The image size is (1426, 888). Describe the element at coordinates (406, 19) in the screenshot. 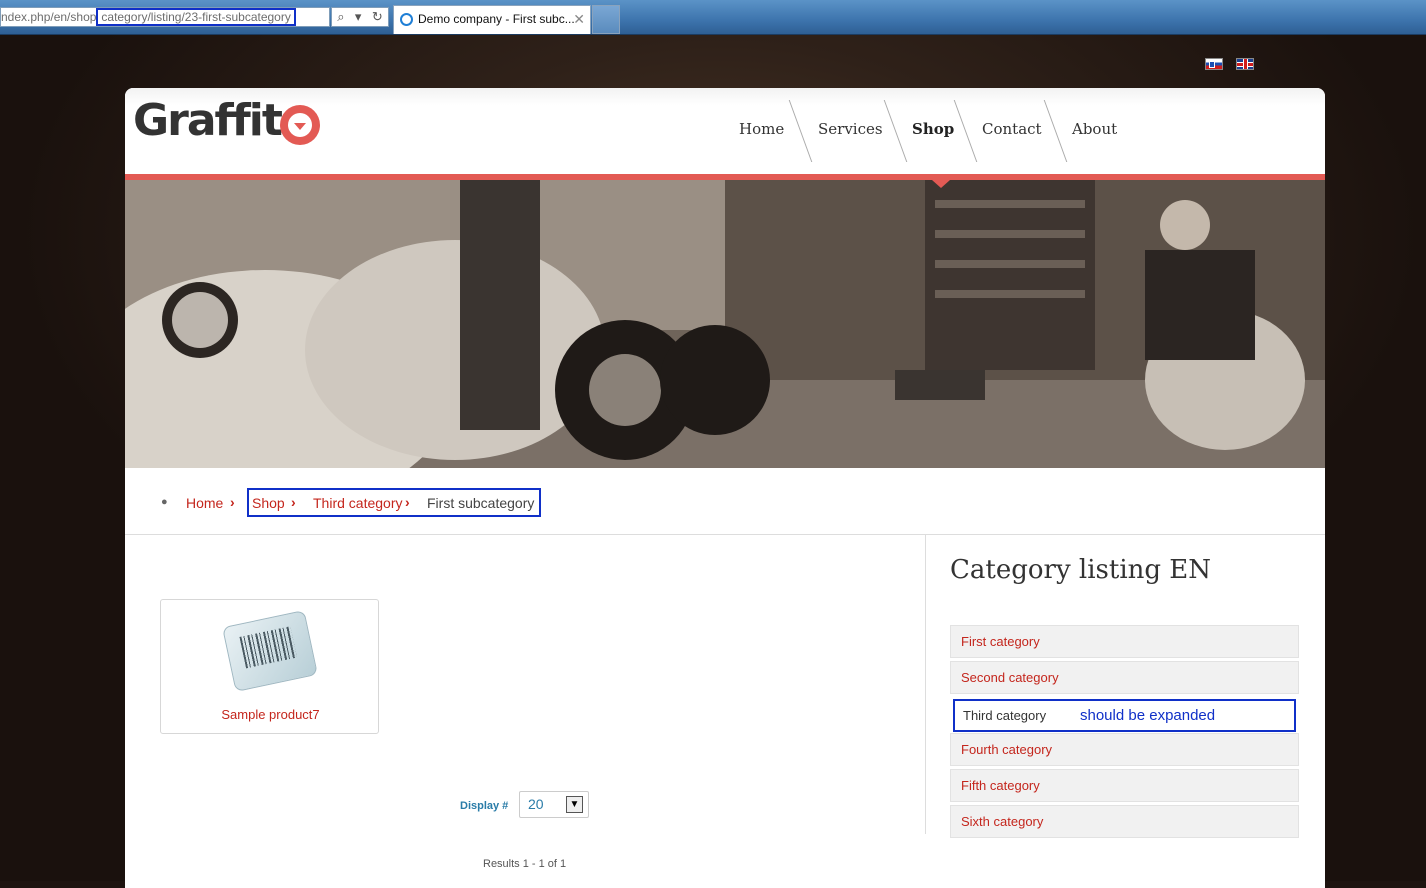

I see `ie-icon` at that location.